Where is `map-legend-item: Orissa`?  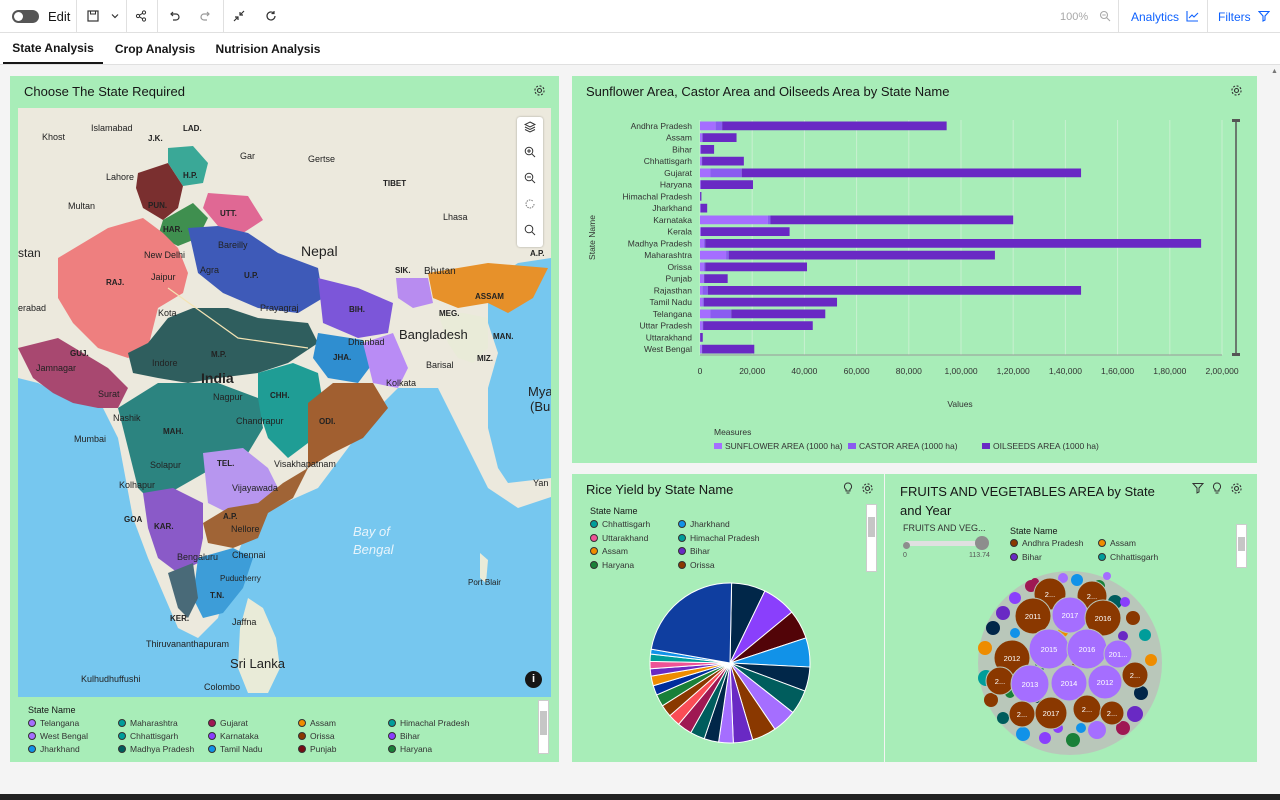 map-legend-item: Orissa is located at coordinates (316, 736).